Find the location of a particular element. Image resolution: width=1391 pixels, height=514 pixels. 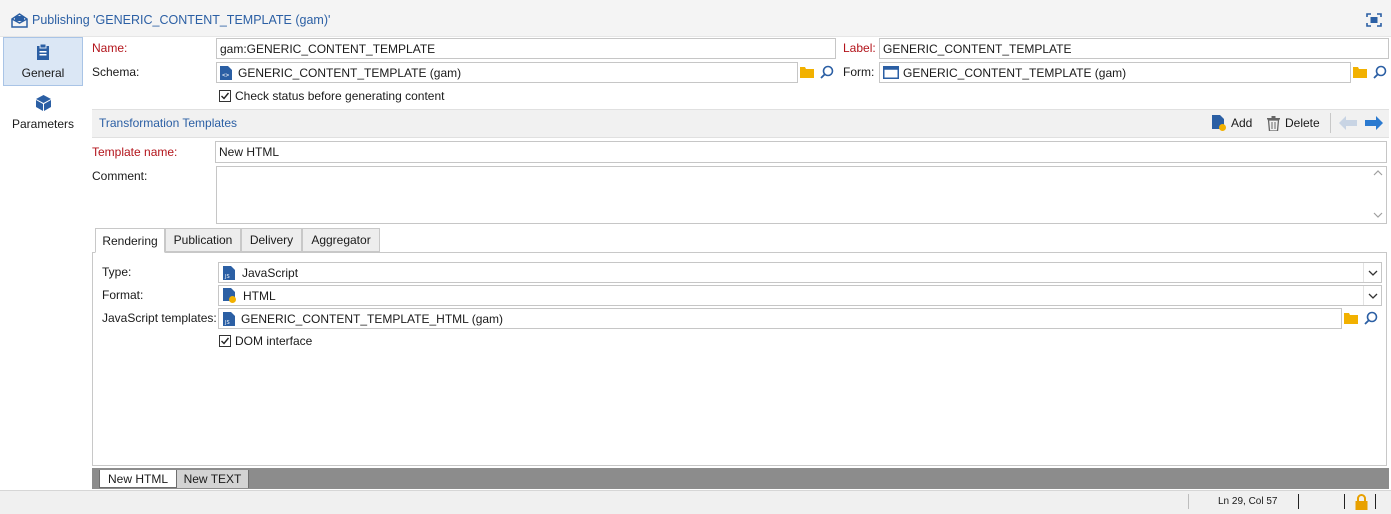

add-button: Add is located at coordinates (1232, 123).